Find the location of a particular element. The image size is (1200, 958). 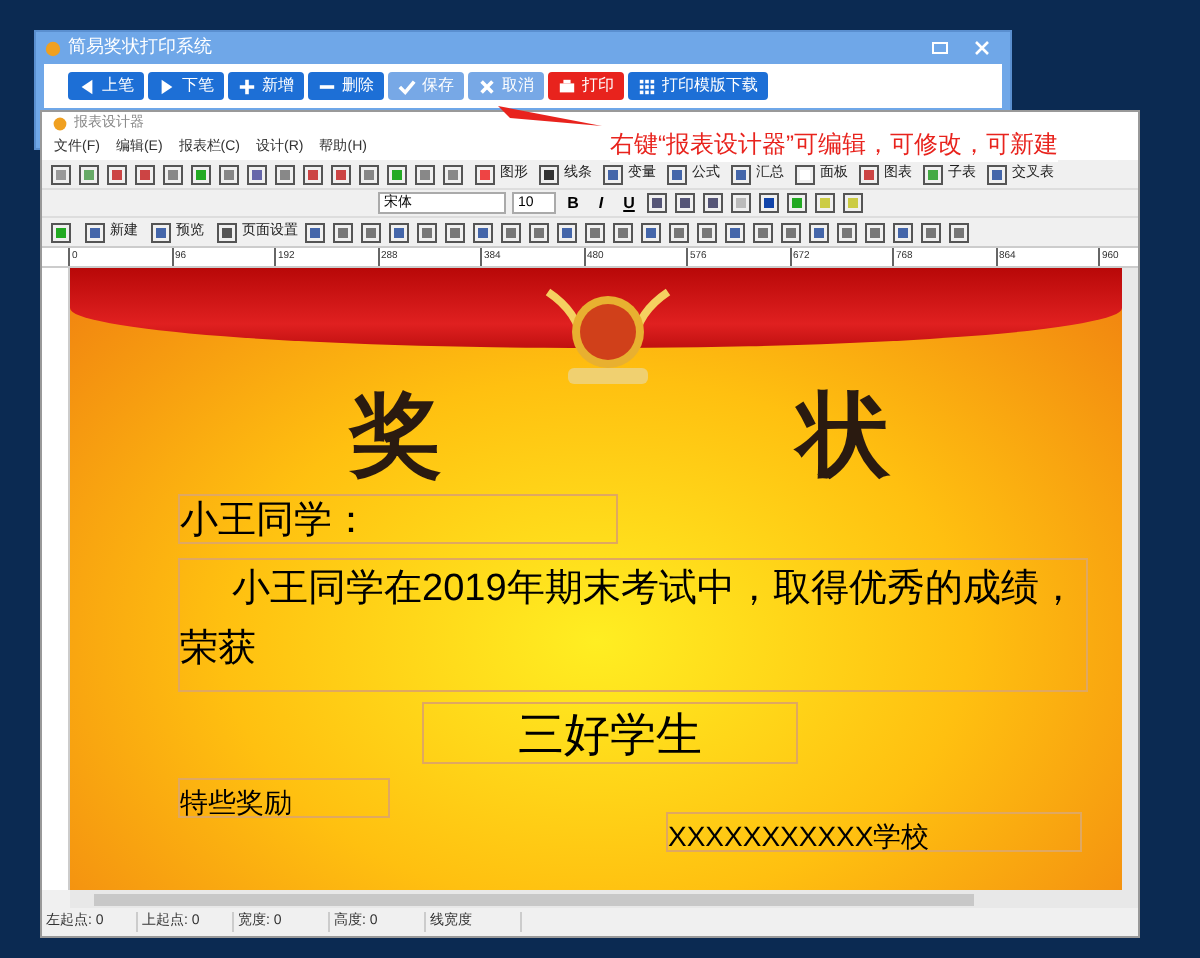

close-icon is located at coordinates (487, 86).